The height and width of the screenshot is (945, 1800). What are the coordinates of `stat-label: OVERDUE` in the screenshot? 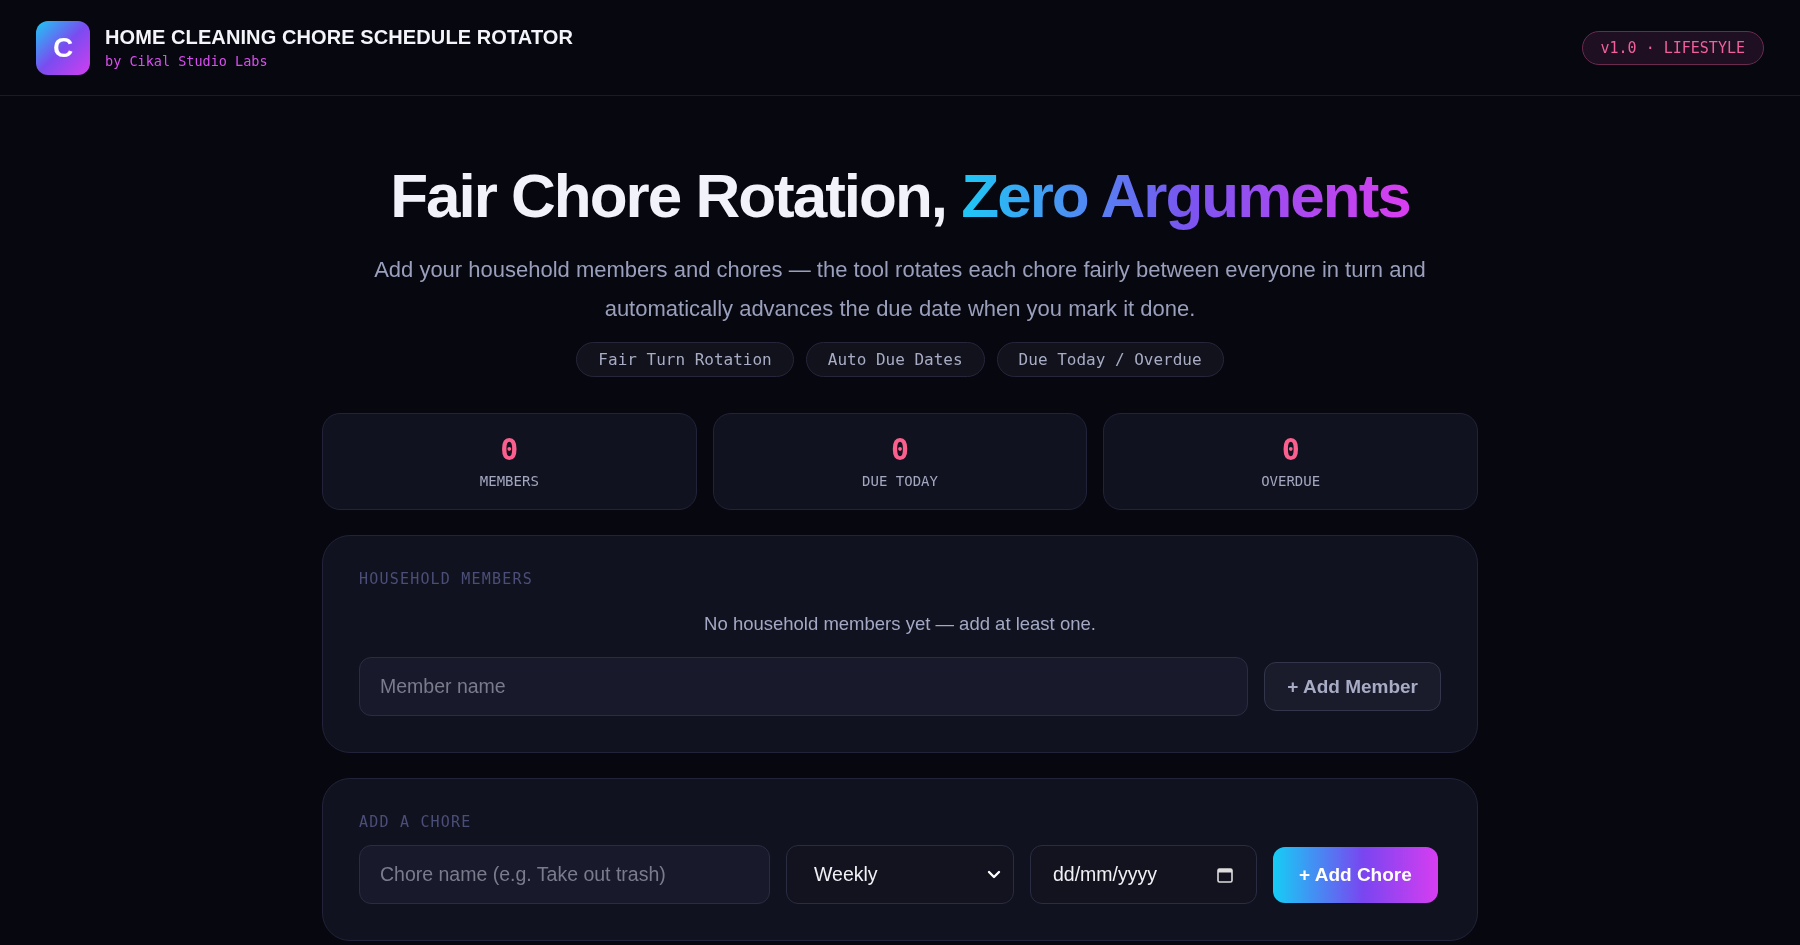 It's located at (1291, 480).